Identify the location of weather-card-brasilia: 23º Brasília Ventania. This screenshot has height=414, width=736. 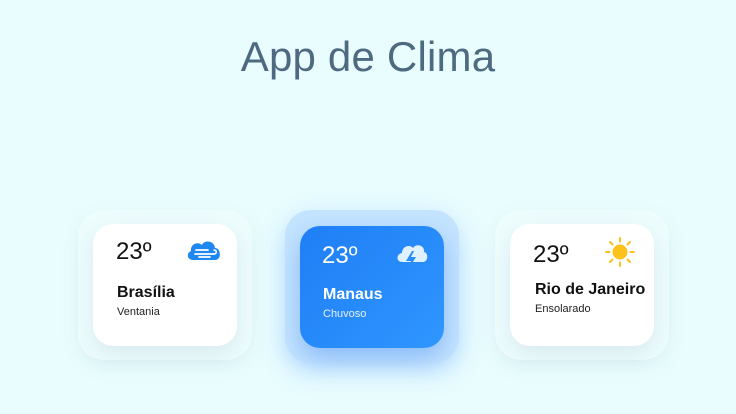
(165, 285).